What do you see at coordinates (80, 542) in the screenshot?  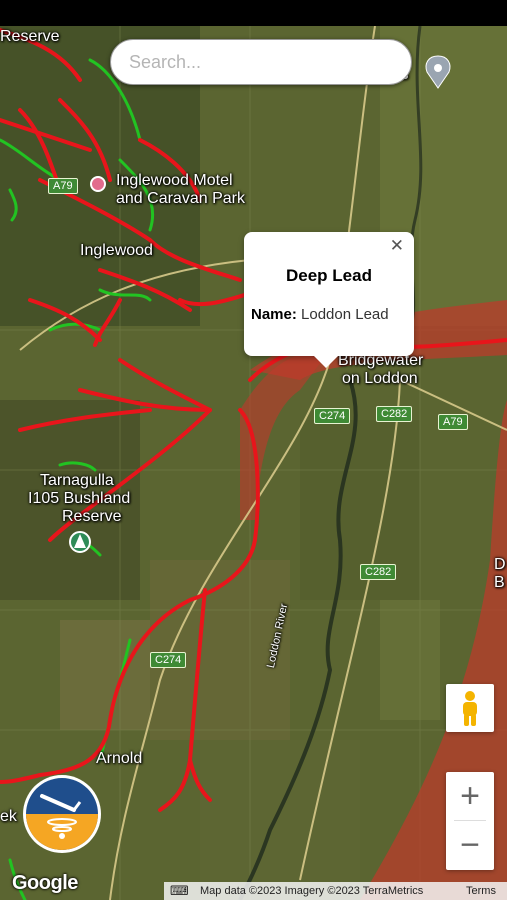 I see `park-marker-icon` at bounding box center [80, 542].